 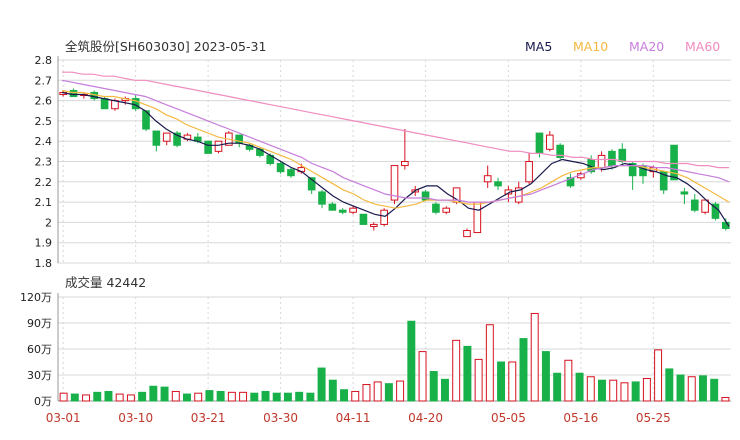 What do you see at coordinates (44, 202) in the screenshot?
I see `price-y-tick-label: 2.1` at bounding box center [44, 202].